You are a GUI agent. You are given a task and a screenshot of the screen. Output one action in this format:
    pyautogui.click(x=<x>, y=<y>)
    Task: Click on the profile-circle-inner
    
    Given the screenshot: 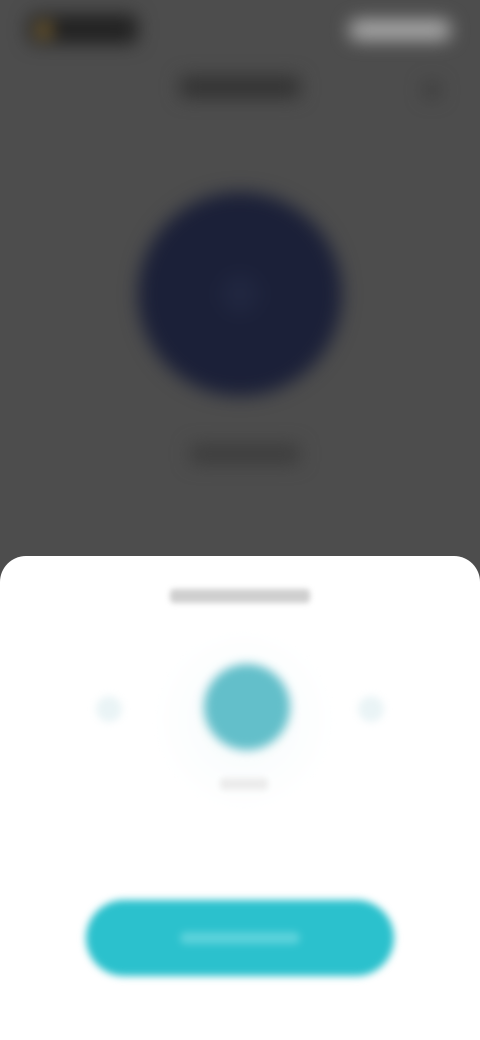 What is the action you would take?
    pyautogui.click(x=240, y=294)
    